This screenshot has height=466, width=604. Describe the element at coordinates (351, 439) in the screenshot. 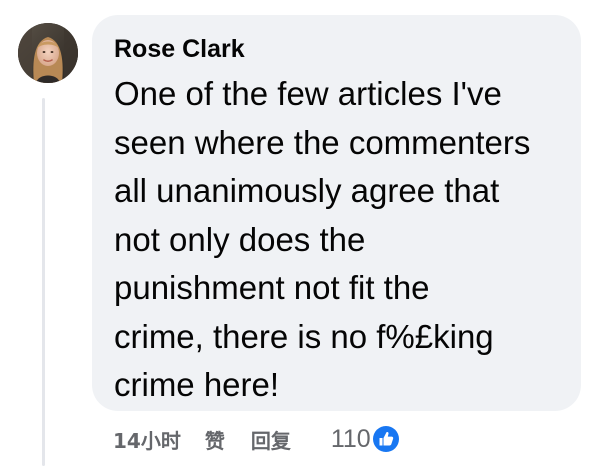

I see `reaction-count: 110` at that location.